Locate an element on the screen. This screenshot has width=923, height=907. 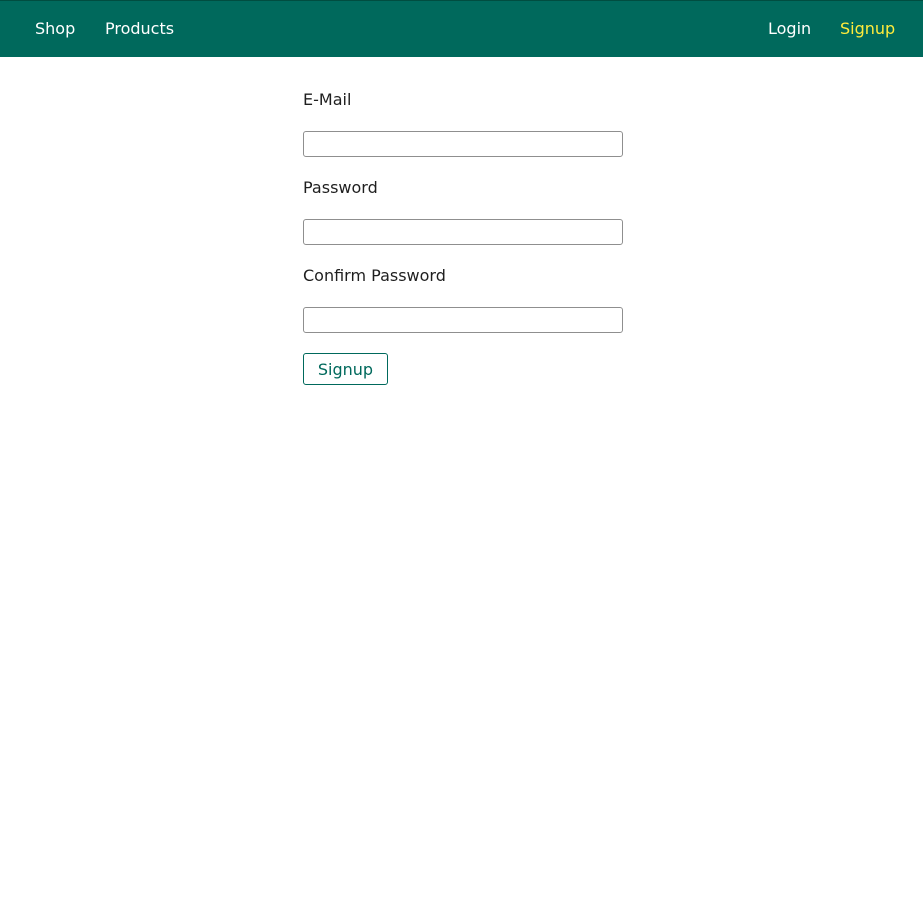
nav-login-link: Login is located at coordinates (789, 29).